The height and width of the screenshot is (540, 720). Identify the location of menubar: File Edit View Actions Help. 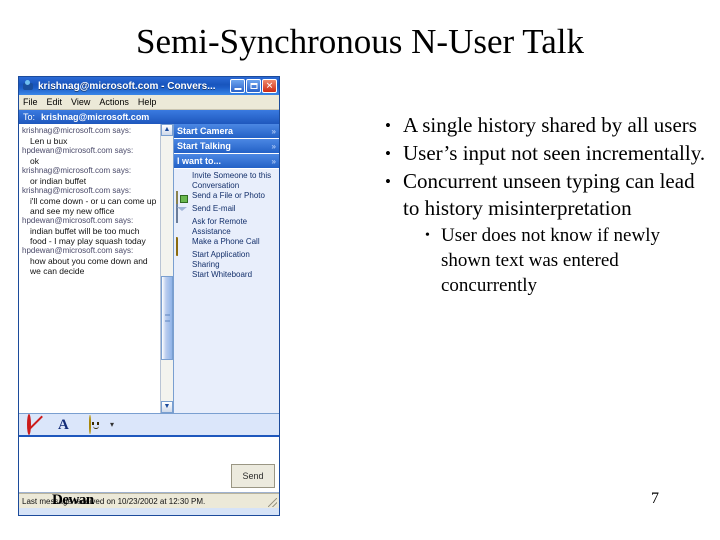
(149, 102).